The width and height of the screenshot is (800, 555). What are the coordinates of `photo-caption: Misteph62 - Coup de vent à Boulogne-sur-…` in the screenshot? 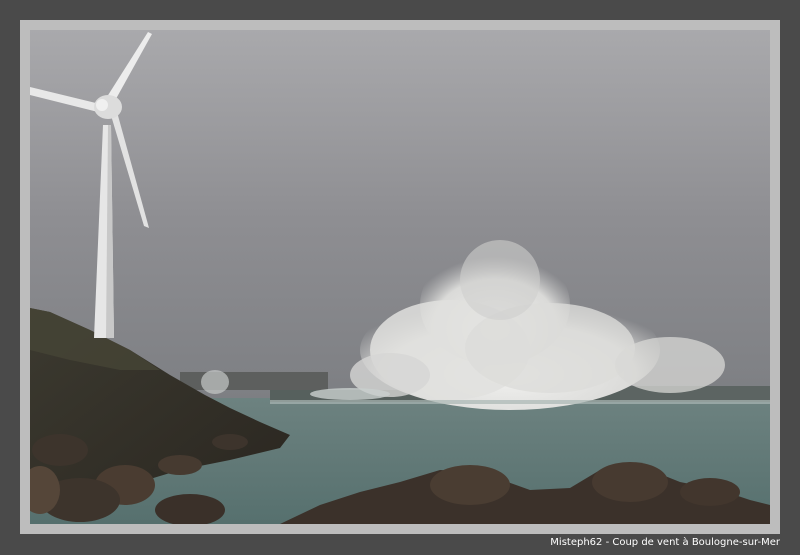 It's located at (665, 542).